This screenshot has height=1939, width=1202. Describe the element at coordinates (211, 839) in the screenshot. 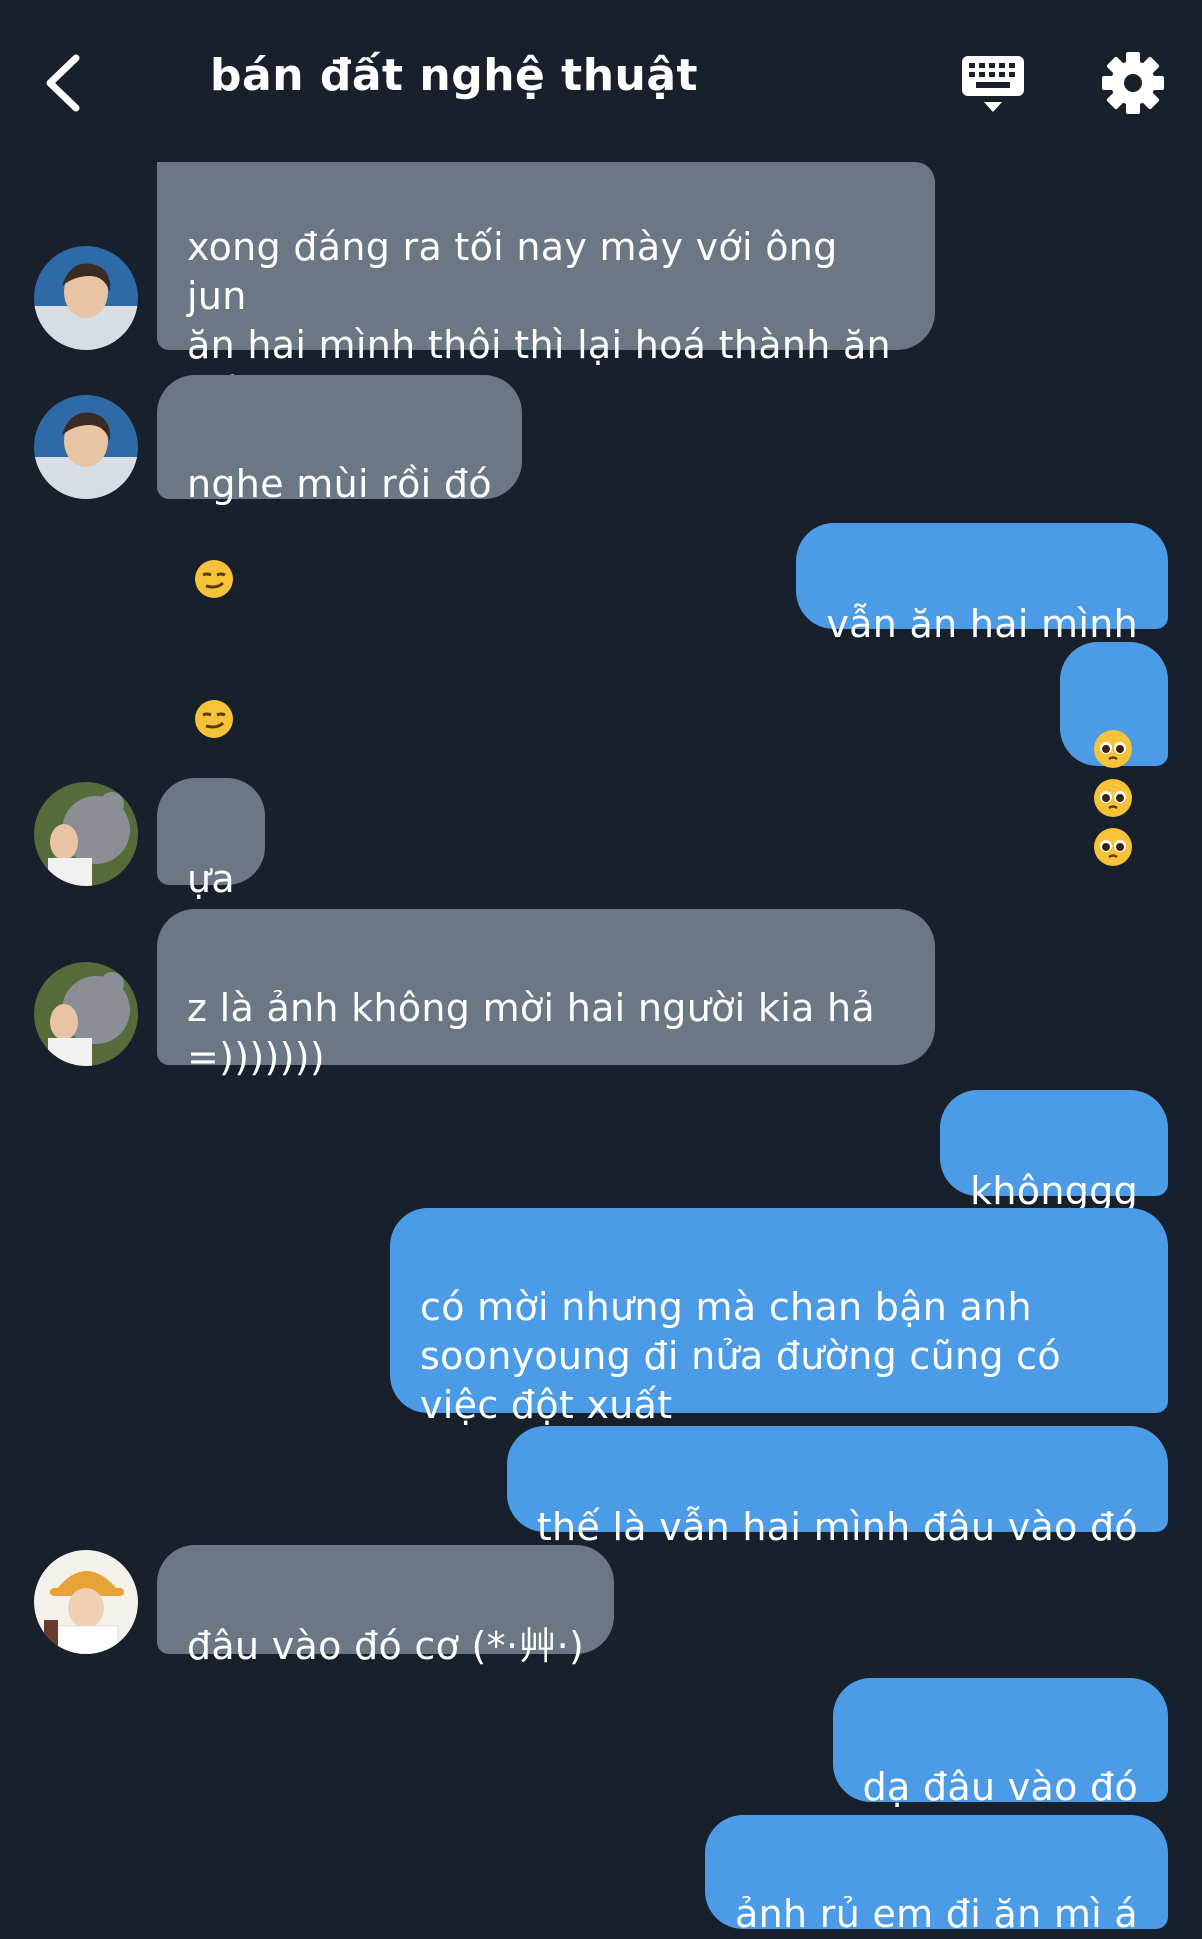

I see `message-bubble-incoming: ựa` at that location.